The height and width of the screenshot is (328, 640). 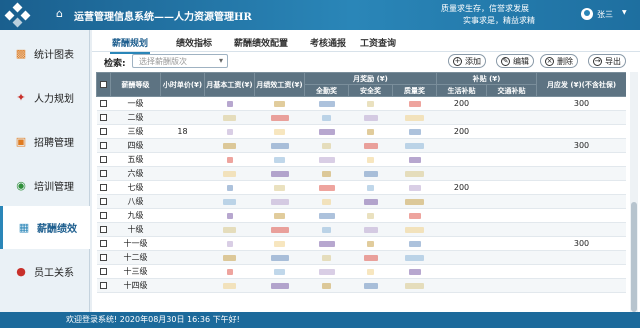 I want to click on sidebar-item-label: 统计图表, so click(x=54, y=55).